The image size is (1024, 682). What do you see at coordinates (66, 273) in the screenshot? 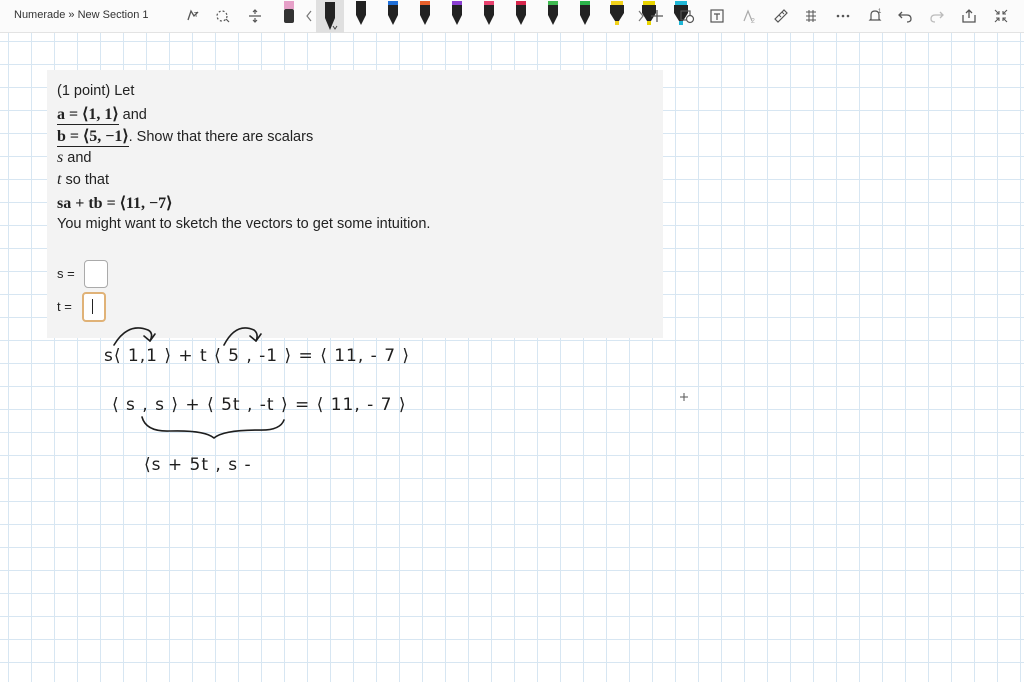
I see `s-label: s =` at bounding box center [66, 273].